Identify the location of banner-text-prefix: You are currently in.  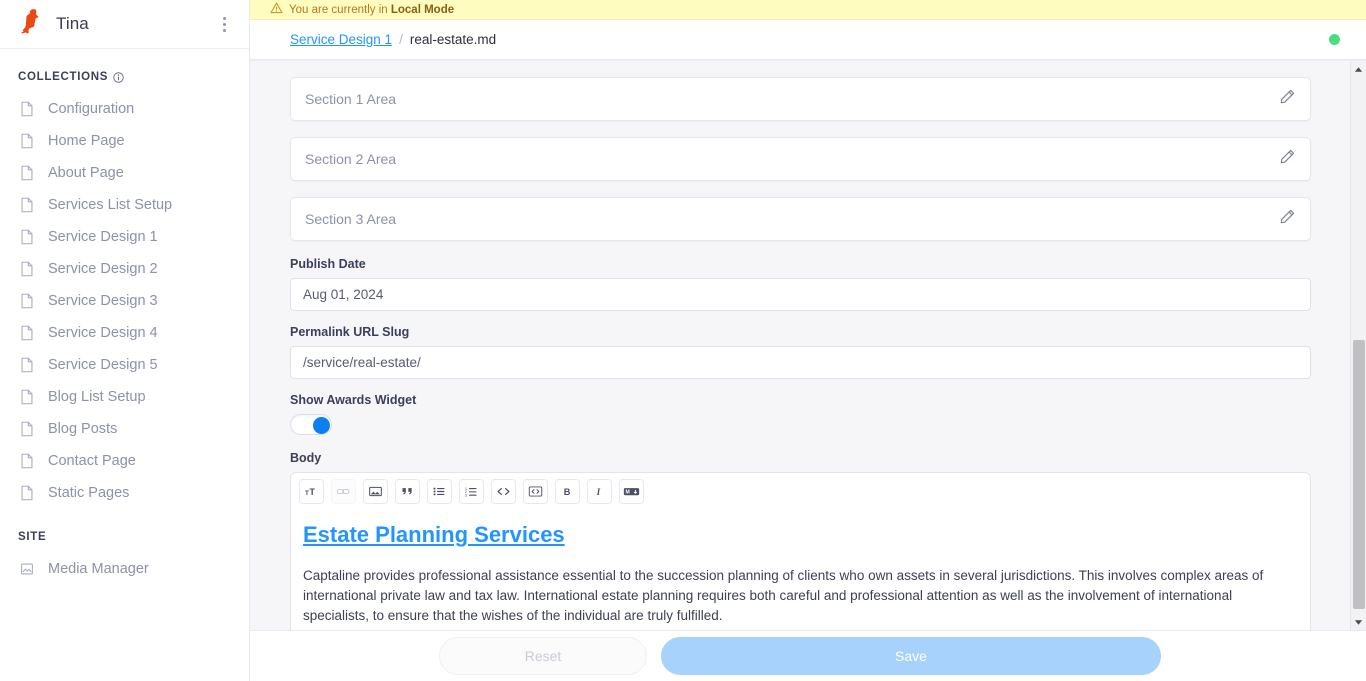
(340, 9).